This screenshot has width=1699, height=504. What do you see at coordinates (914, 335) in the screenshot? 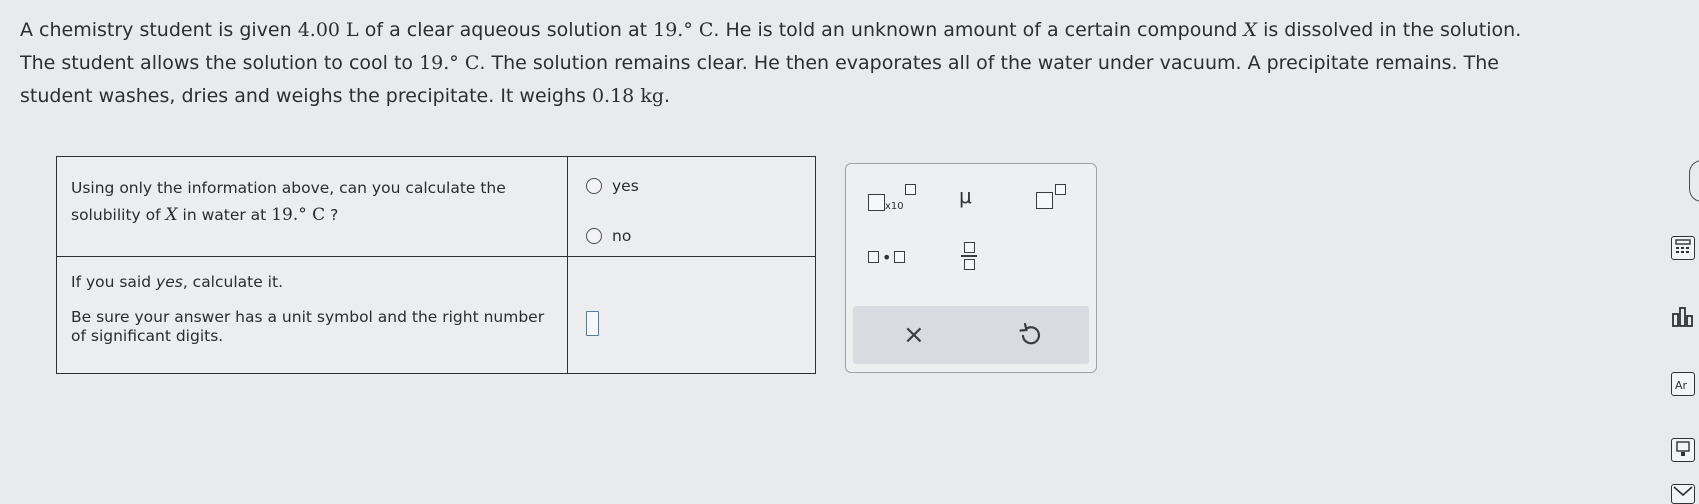
I see `clear-button: ×` at bounding box center [914, 335].